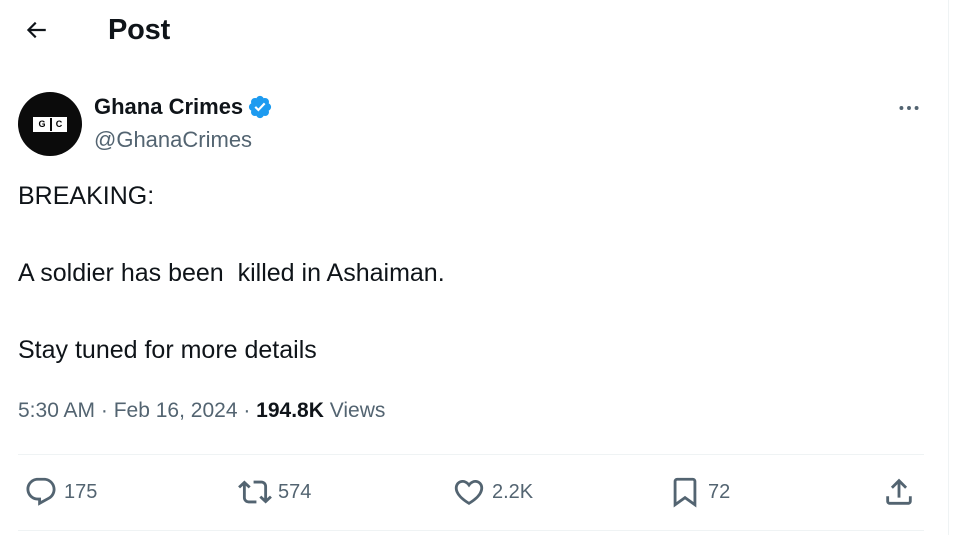  Describe the element at coordinates (699, 492) in the screenshot. I see `bookmark-button: 72` at that location.